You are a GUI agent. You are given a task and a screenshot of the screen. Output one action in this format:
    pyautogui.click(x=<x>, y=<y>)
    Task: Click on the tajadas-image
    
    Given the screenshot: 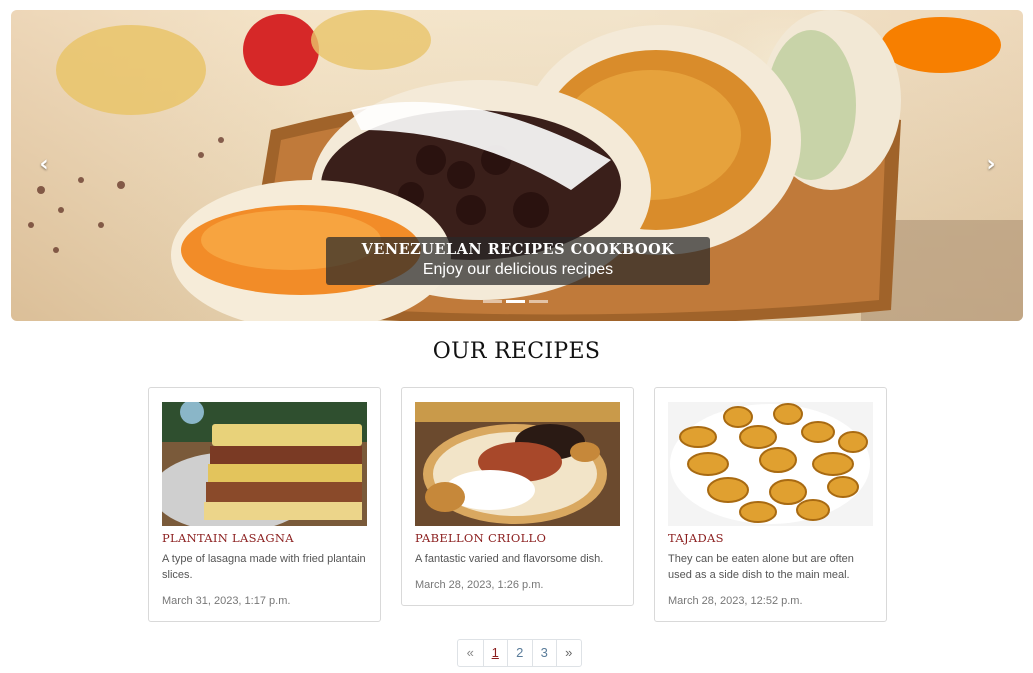 What is the action you would take?
    pyautogui.click(x=770, y=464)
    